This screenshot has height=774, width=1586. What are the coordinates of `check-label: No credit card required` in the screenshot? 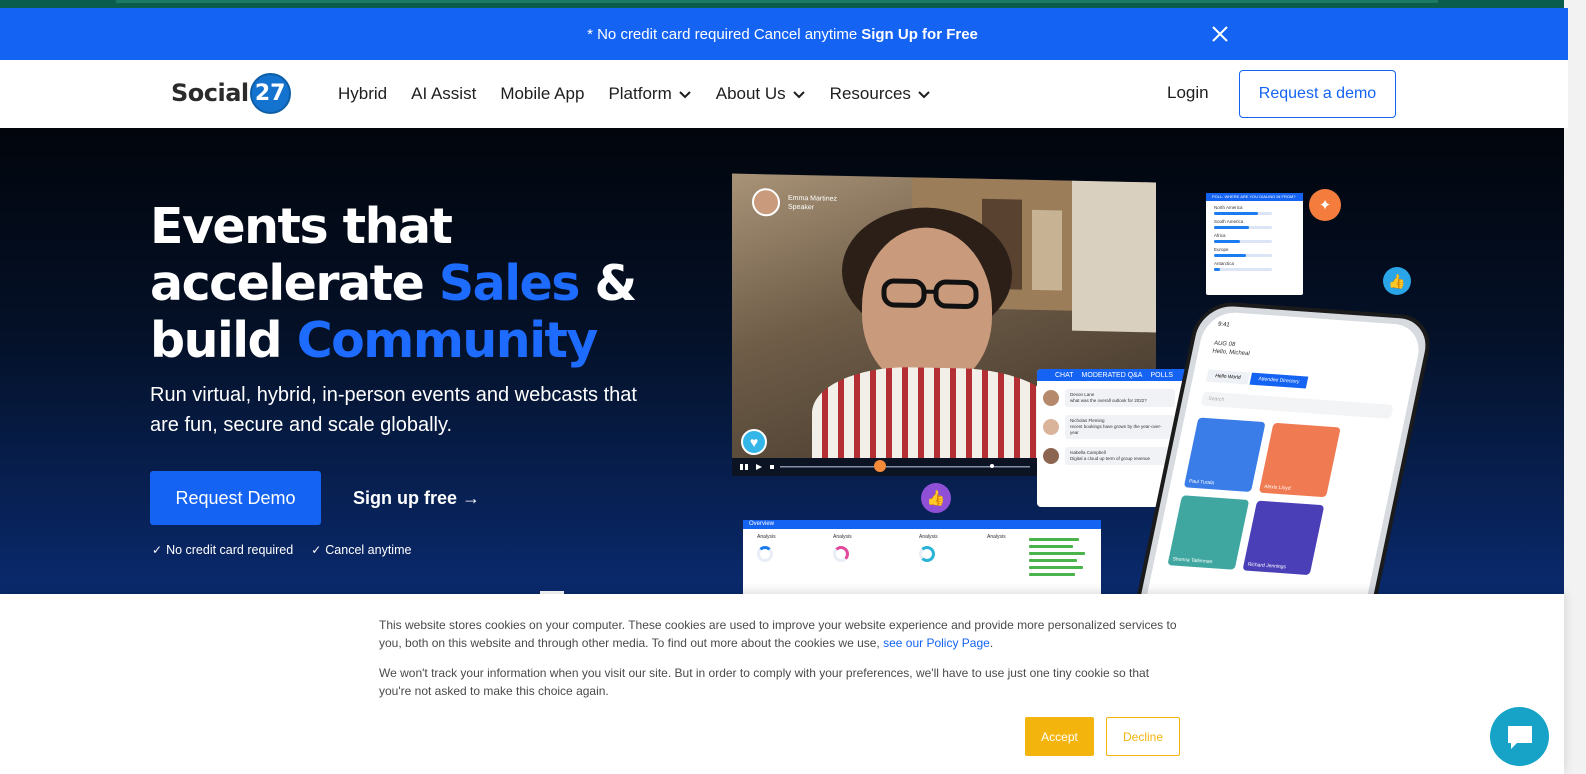 It's located at (230, 550).